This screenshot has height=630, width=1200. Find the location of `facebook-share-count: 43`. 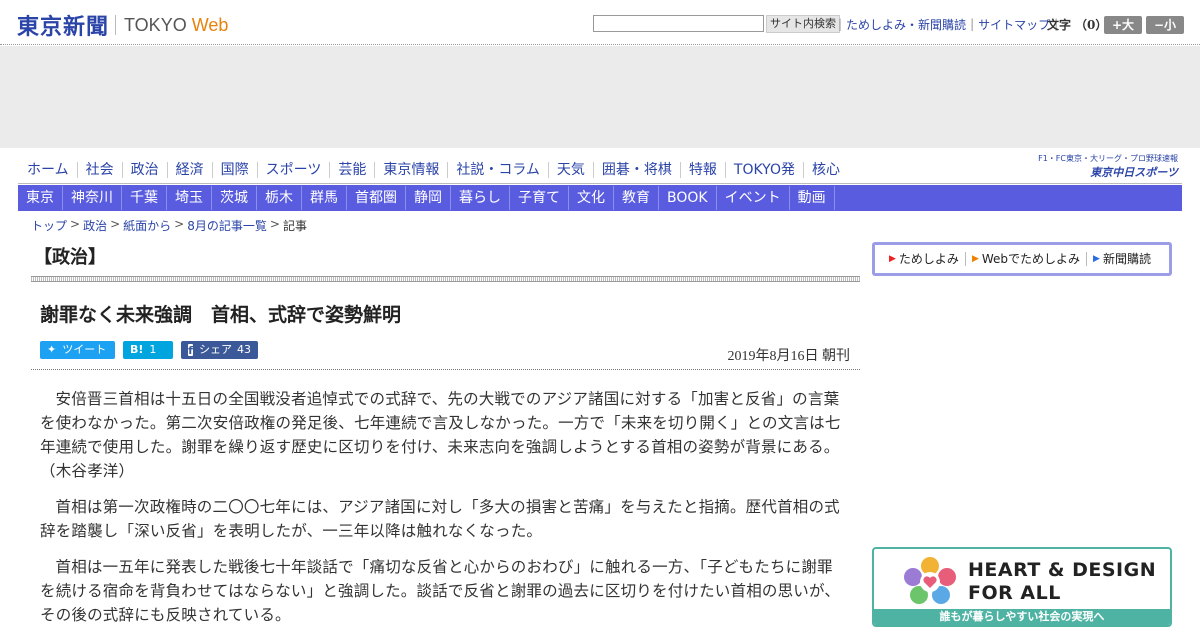

facebook-share-count: 43 is located at coordinates (244, 349).